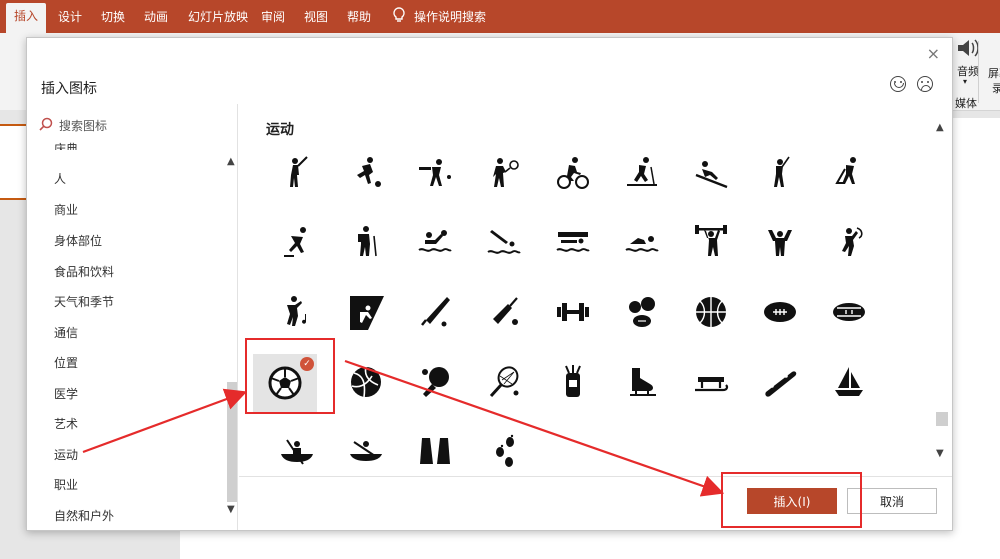 This screenshot has width=1000, height=559. Describe the element at coordinates (297, 450) in the screenshot. I see `canoe-icon` at that location.